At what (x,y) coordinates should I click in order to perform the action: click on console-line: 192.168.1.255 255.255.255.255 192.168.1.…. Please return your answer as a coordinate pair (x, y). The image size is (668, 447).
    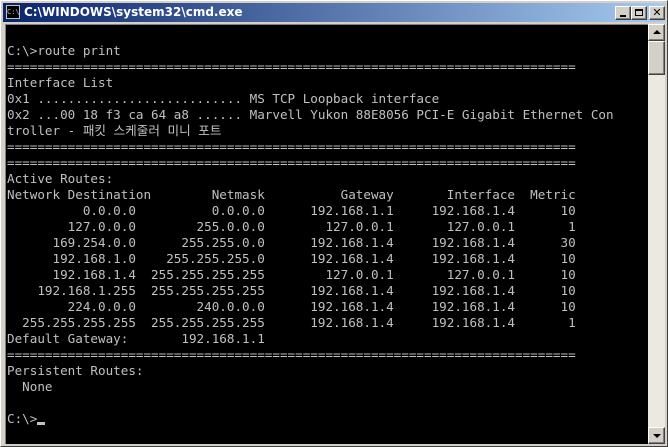
    Looking at the image, I should click on (291, 290).